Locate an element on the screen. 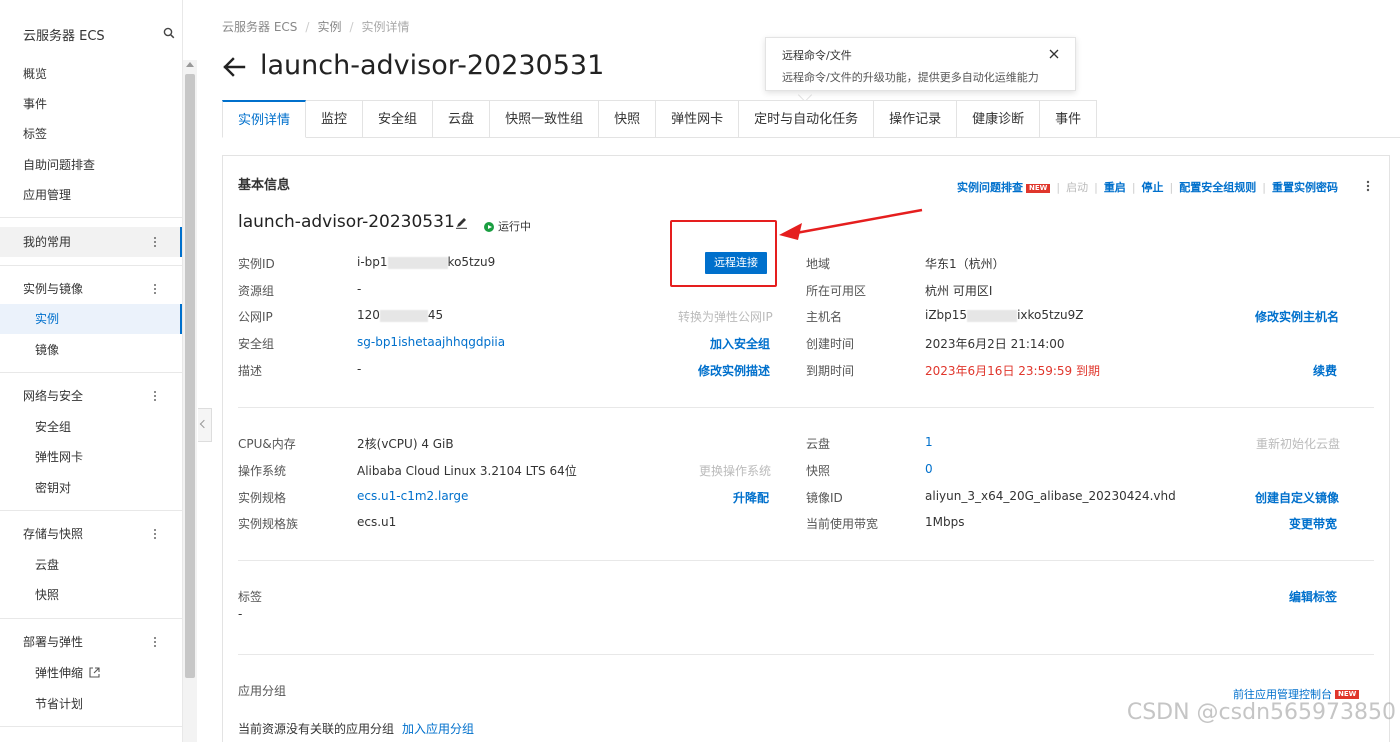 This screenshot has width=1400, height=742. tab-snapshots: 快照 is located at coordinates (628, 119).